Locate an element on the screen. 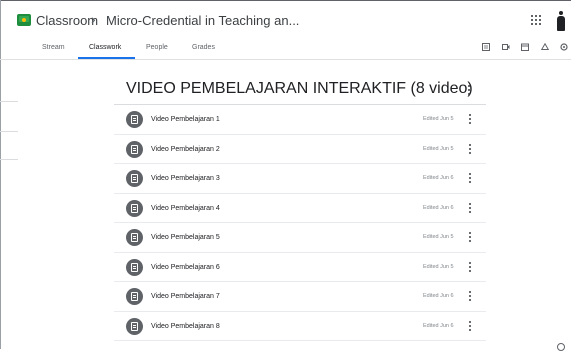 The height and width of the screenshot is (351, 571). topic-title: VIDEO PEMBELAJARAN INTERAKTIF (8 video) is located at coordinates (299, 88).